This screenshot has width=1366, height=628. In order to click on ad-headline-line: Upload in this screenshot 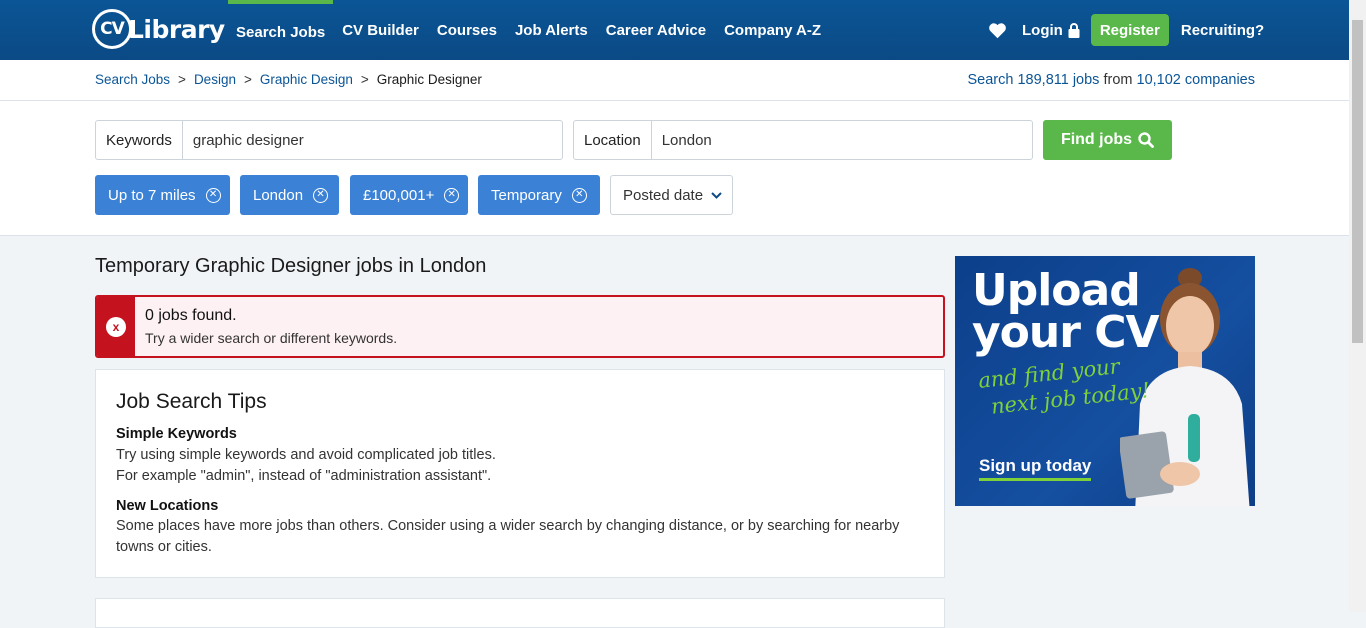, I will do `click(1056, 290)`.